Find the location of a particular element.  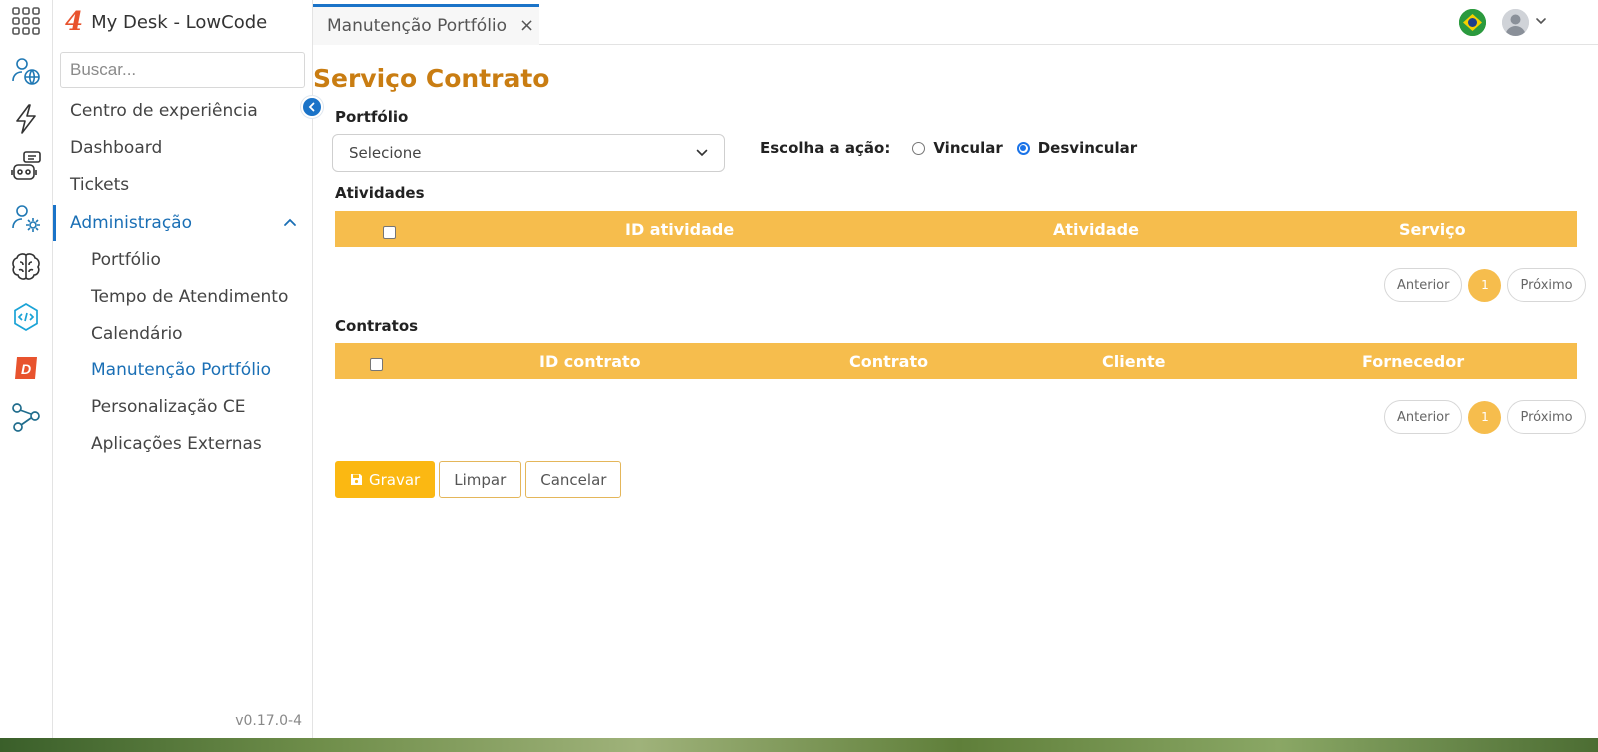

d-logo-icon: D is located at coordinates (26, 368).